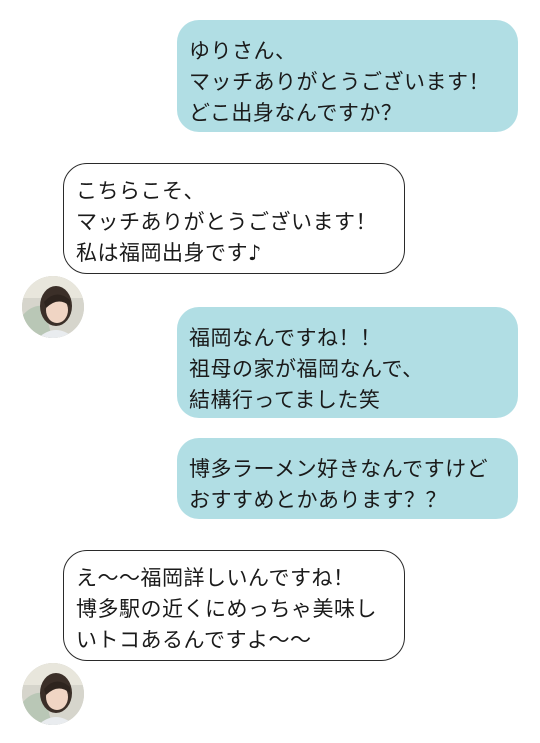 The image size is (540, 743). I want to click on message-line: 博多ラーメン好きなんですけど, so click(339, 469).